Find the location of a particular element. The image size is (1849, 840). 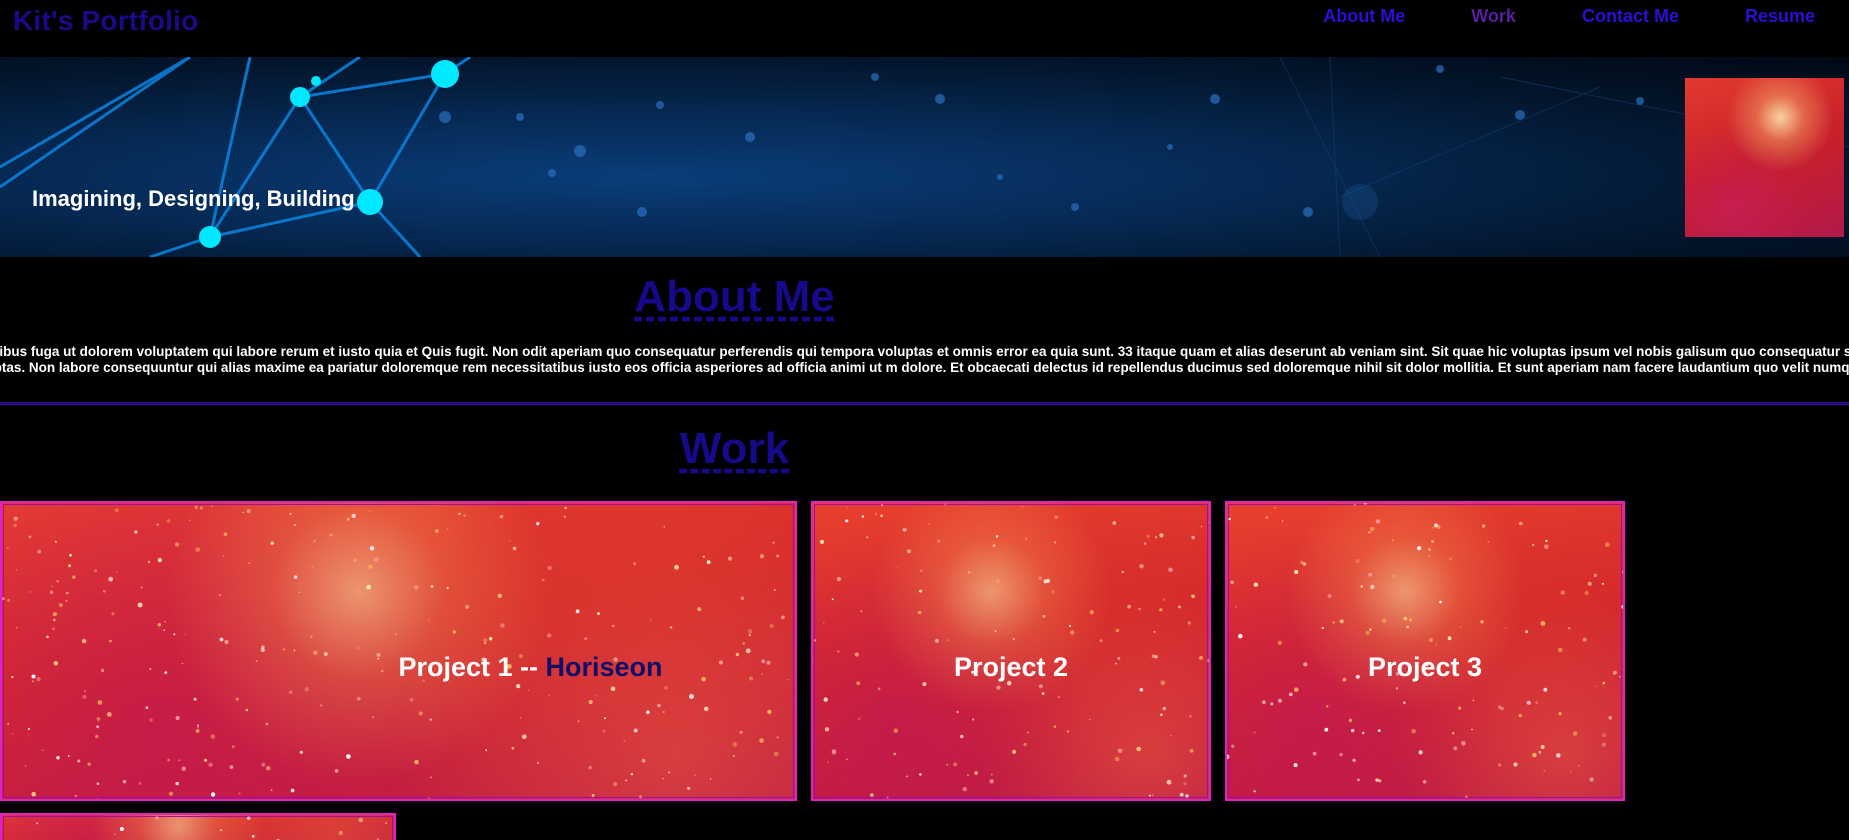

site-logo: Kit's Portfolio is located at coordinates (105, 21).